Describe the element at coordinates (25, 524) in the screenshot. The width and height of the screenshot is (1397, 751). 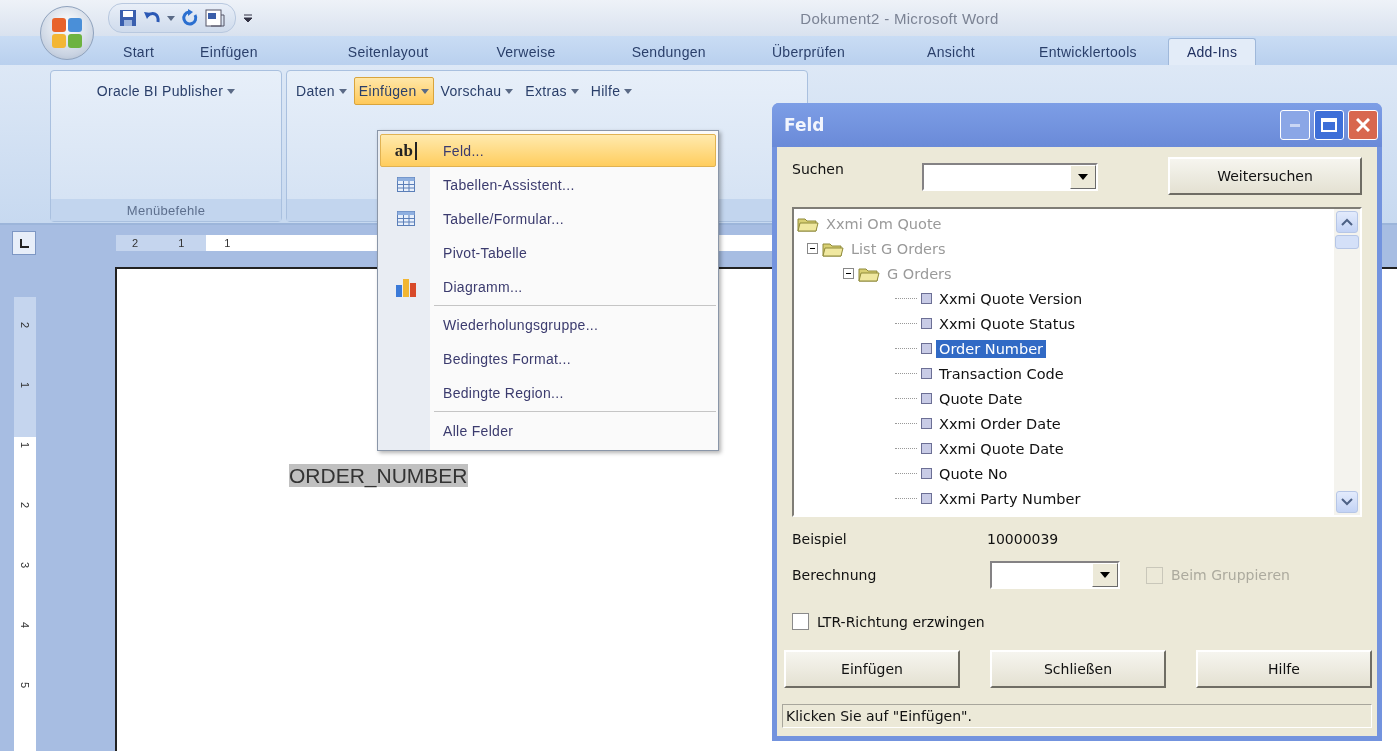
I see `vertical-ruler: 2 1 1 2 3 4 5` at that location.